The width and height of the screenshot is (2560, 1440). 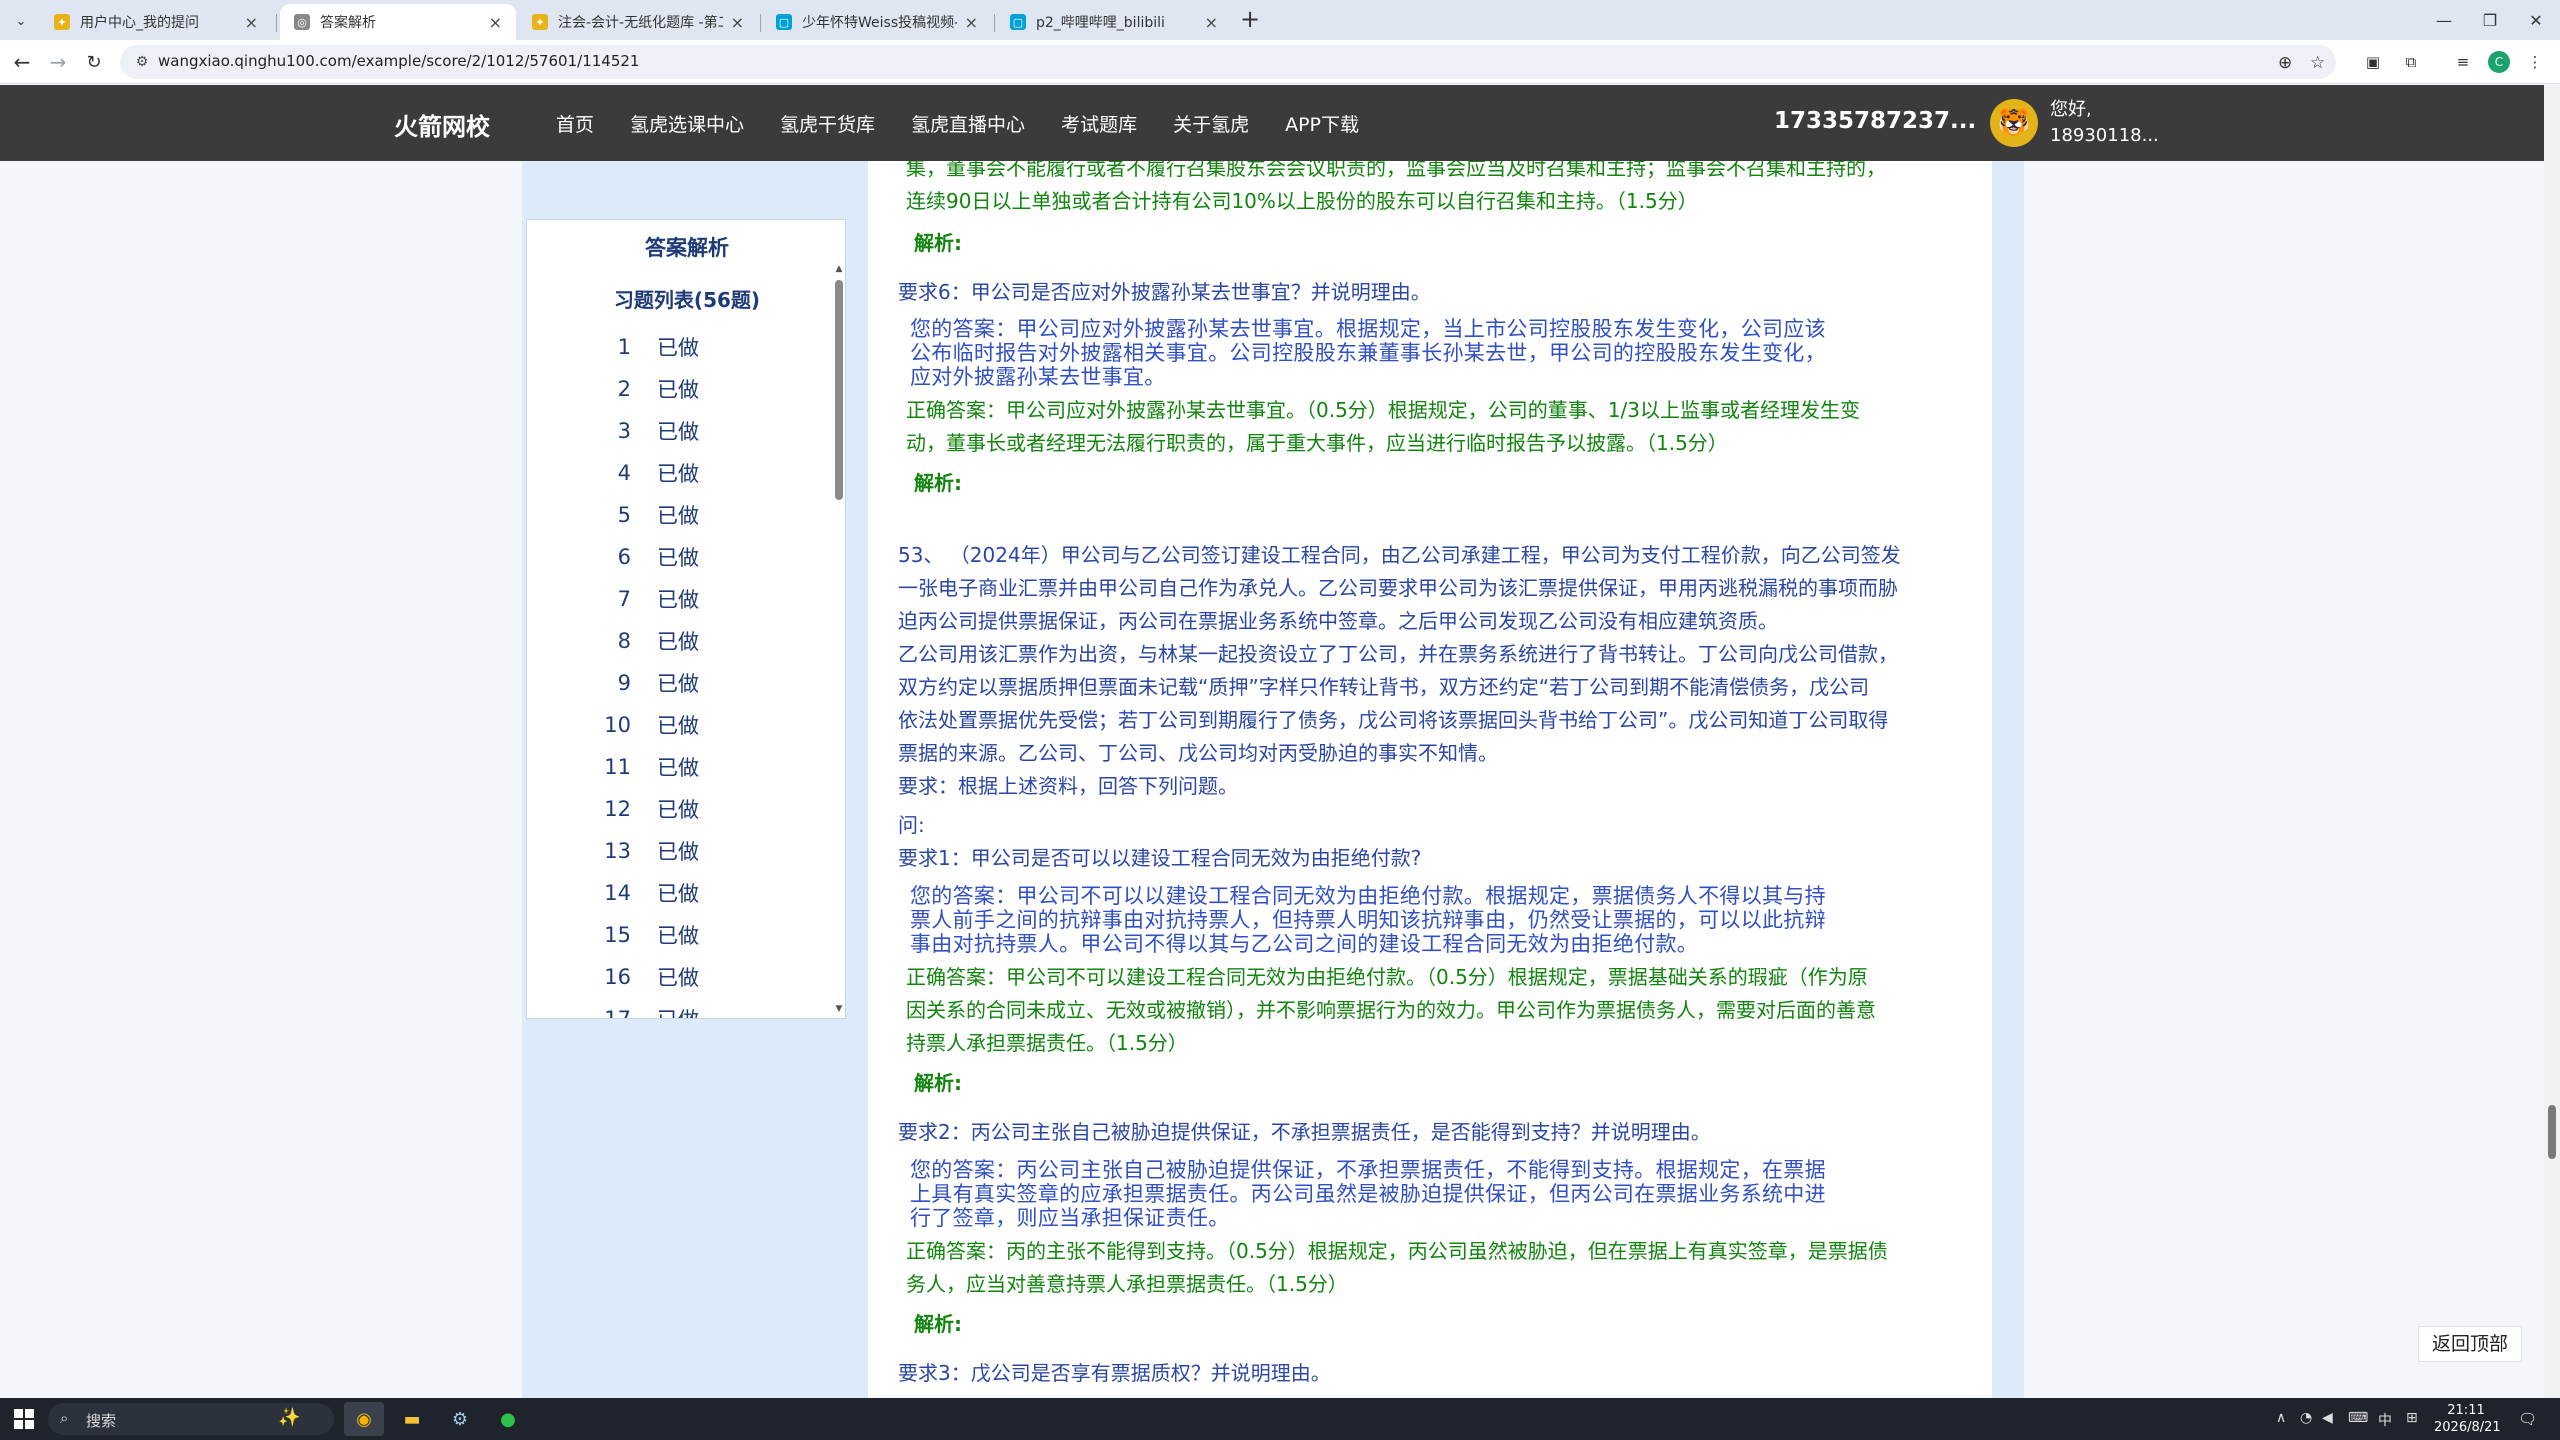 I want to click on sidebar-scrollbar: ▲ ▼, so click(x=839, y=639).